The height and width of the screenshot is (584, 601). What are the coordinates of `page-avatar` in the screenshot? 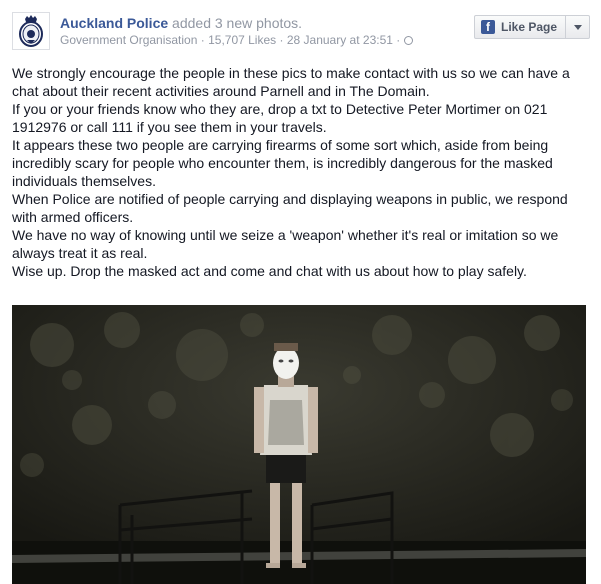 It's located at (31, 31).